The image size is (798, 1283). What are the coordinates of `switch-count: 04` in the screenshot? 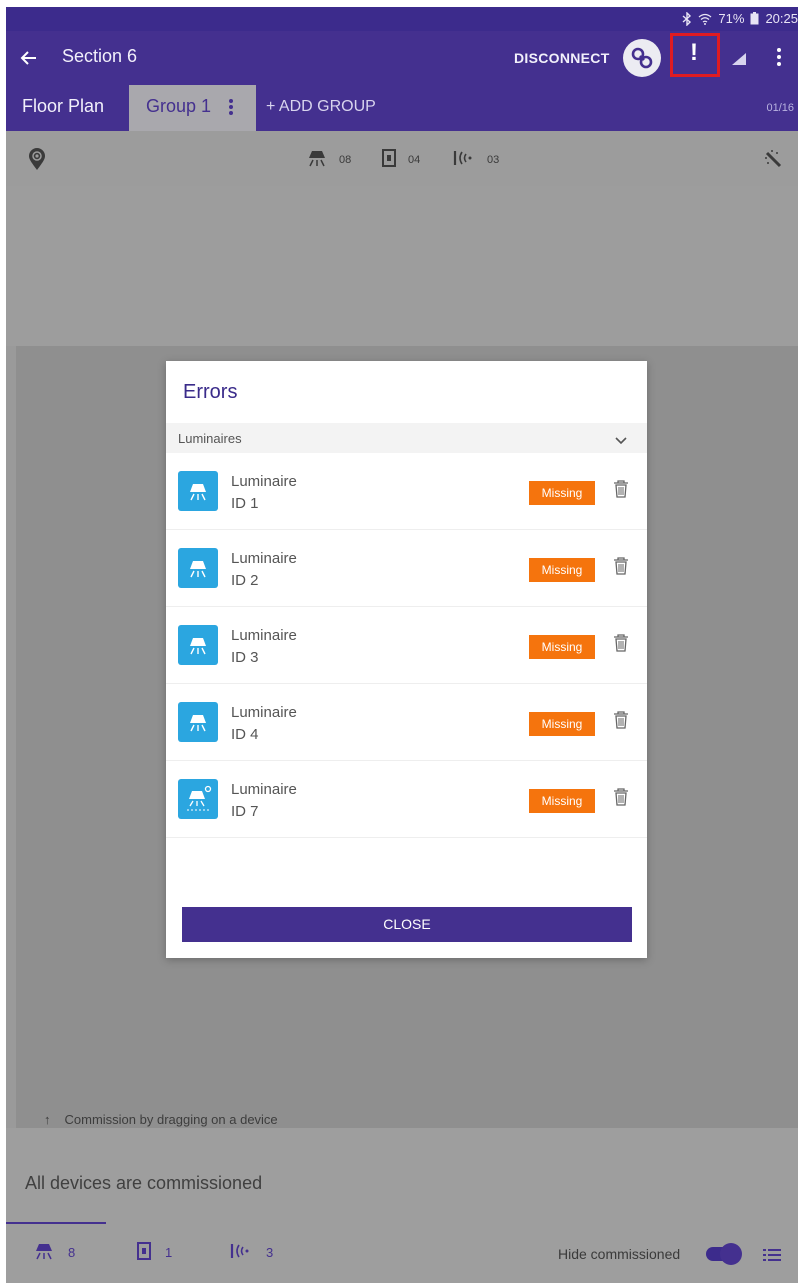 It's located at (401, 159).